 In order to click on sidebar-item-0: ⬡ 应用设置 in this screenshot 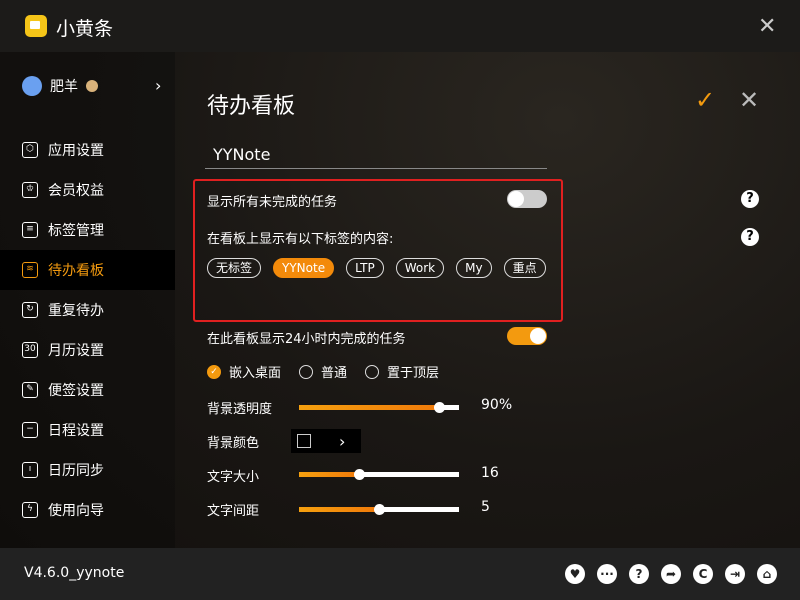, I will do `click(87, 150)`.